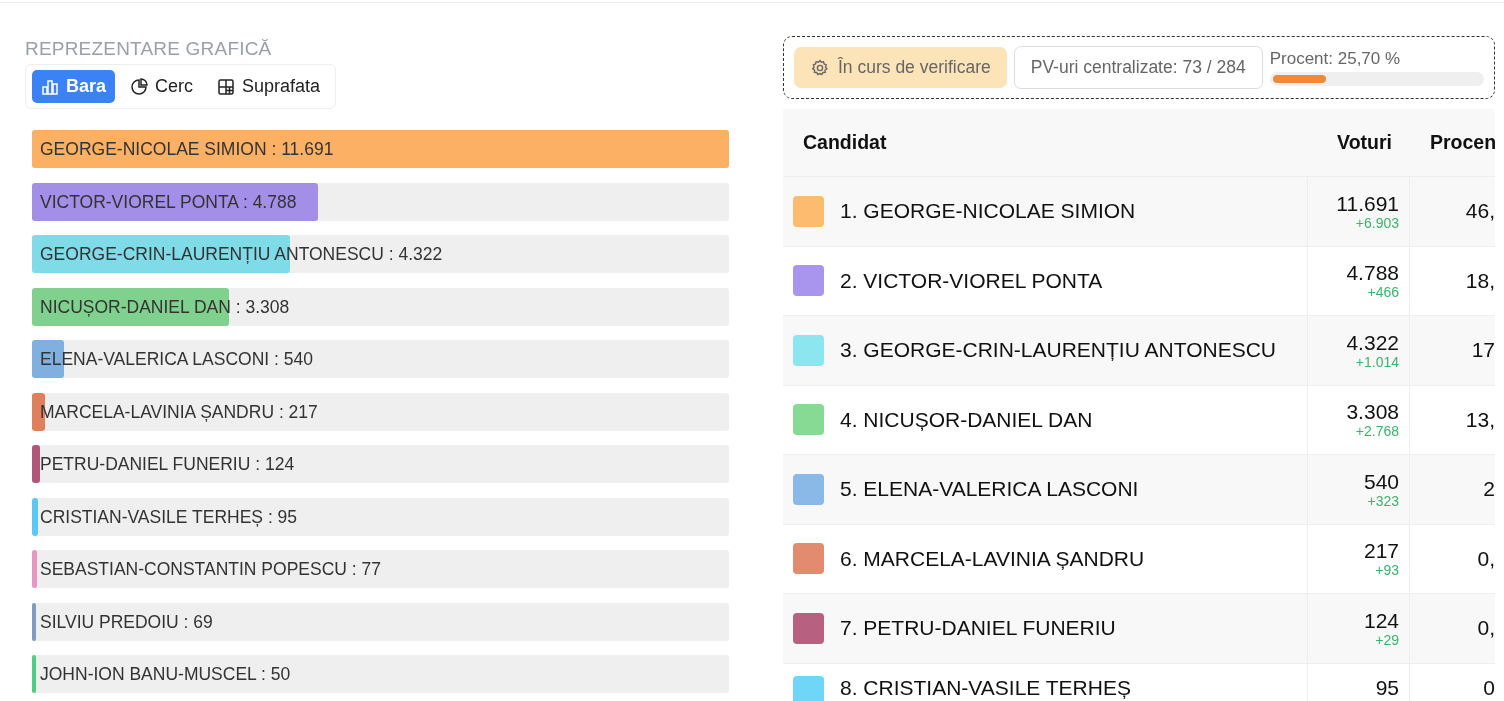 The height and width of the screenshot is (701, 1504). Describe the element at coordinates (1377, 222) in the screenshot. I see `vote-change: +6.903` at that location.